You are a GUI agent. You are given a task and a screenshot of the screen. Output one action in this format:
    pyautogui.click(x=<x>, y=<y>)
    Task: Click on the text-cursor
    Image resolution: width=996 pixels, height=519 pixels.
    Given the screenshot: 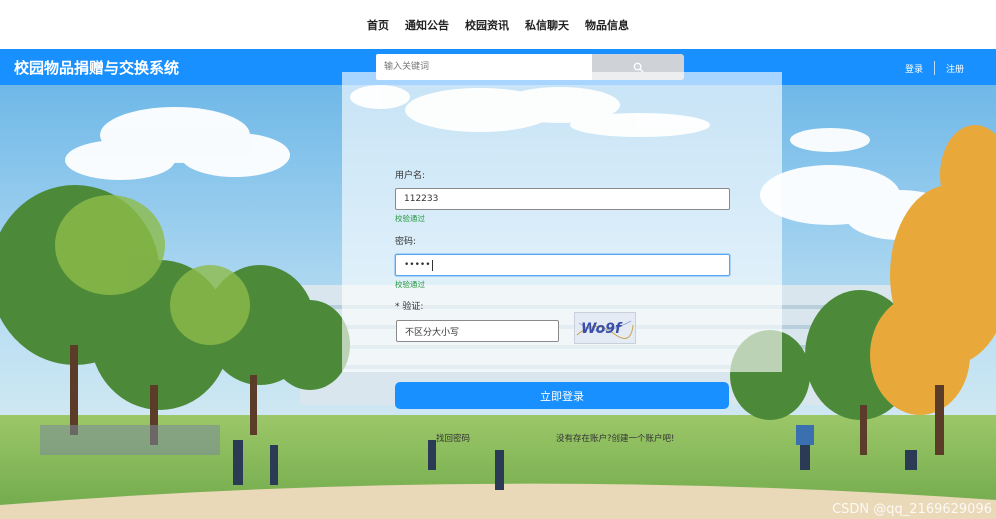 What is the action you would take?
    pyautogui.click(x=432, y=265)
    